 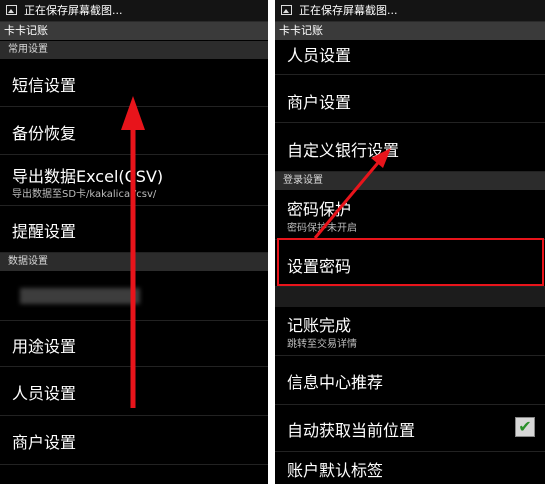 What do you see at coordinates (348, 198) in the screenshot?
I see `arrow-shaft` at bounding box center [348, 198].